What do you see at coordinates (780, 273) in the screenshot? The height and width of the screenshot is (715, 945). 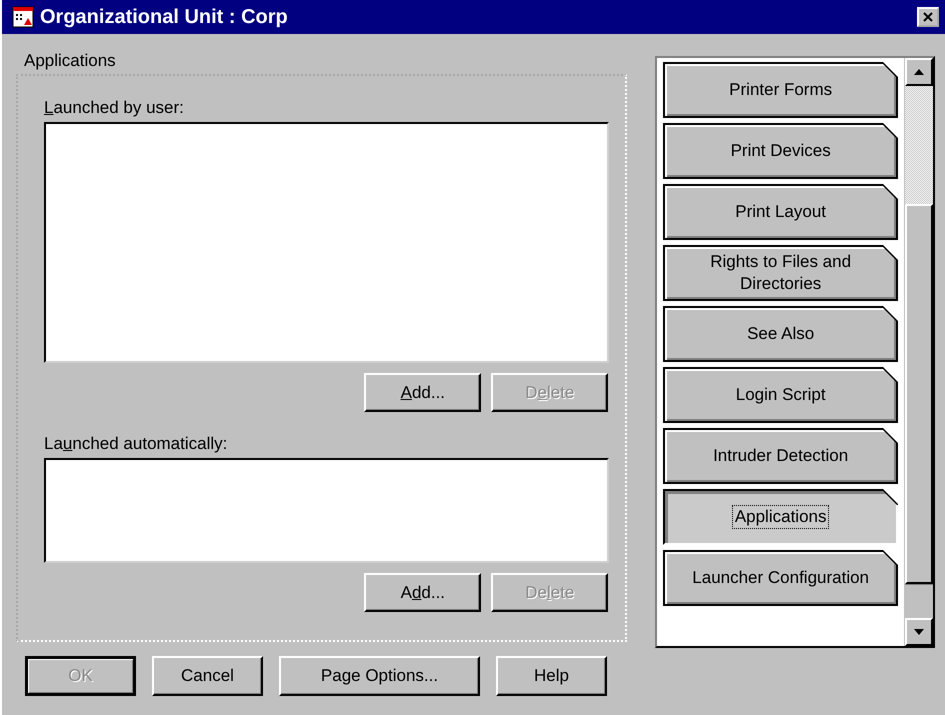 I see `page-tab: Rights to Files and Directories` at bounding box center [780, 273].